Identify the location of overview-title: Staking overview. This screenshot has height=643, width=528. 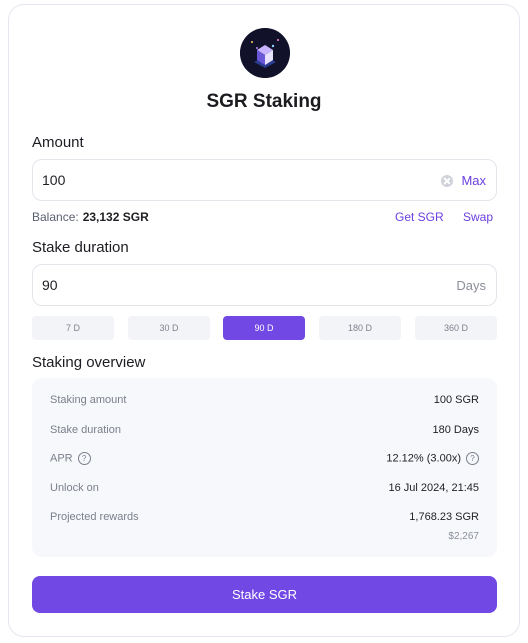
(89, 362).